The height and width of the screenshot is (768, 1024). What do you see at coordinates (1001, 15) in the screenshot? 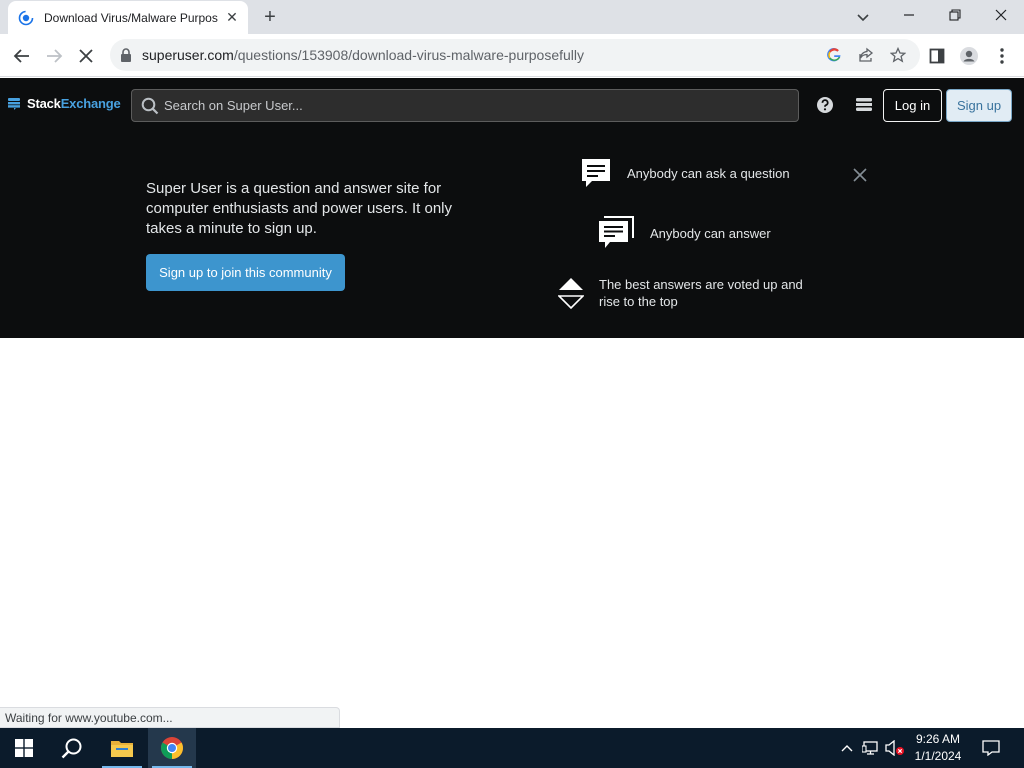
I see `close-window-icon` at bounding box center [1001, 15].